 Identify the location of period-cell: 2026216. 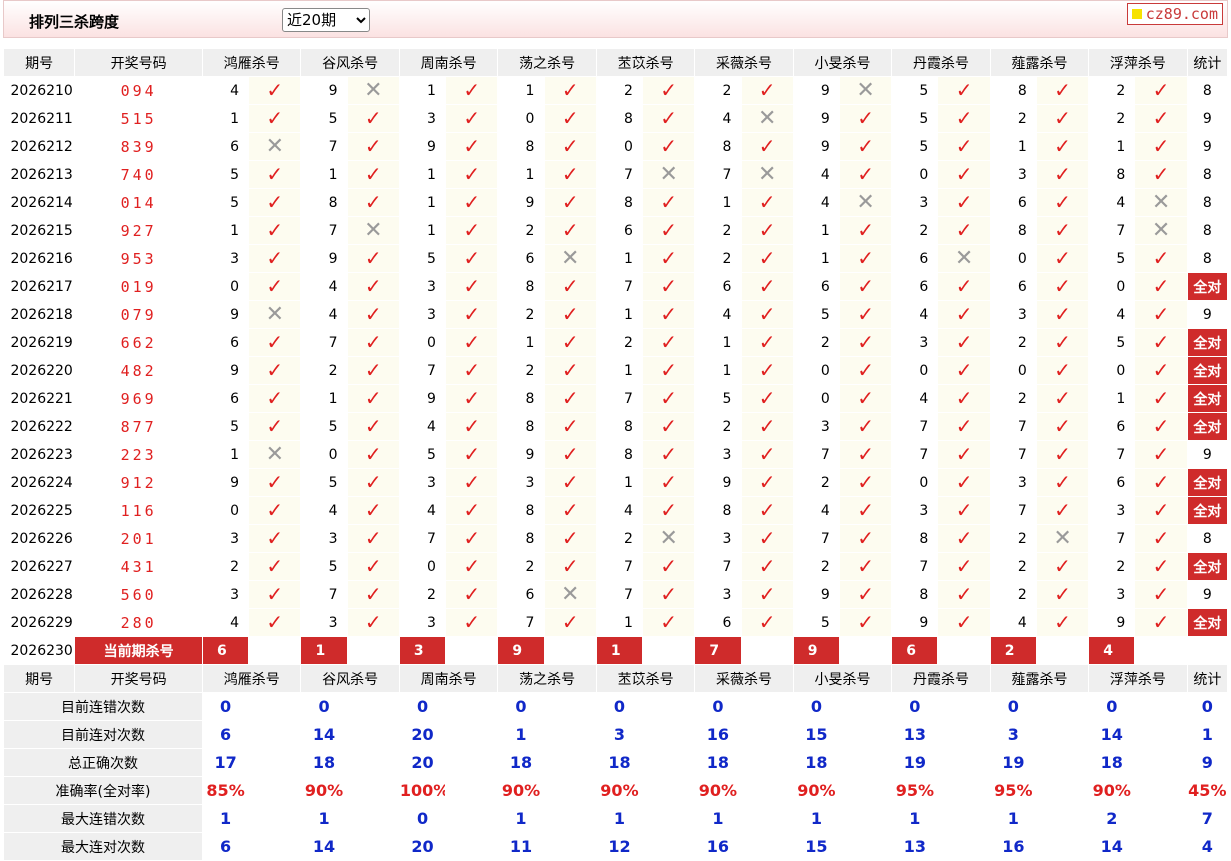
(39, 258).